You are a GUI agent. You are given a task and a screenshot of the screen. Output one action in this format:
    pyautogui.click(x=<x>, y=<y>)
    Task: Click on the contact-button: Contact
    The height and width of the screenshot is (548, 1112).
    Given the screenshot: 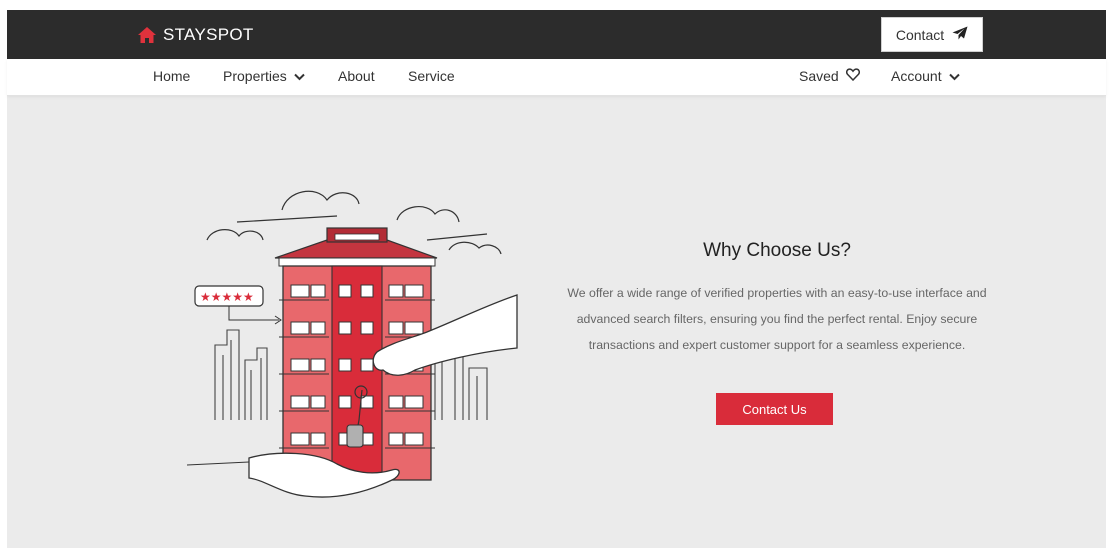 What is the action you would take?
    pyautogui.click(x=932, y=34)
    